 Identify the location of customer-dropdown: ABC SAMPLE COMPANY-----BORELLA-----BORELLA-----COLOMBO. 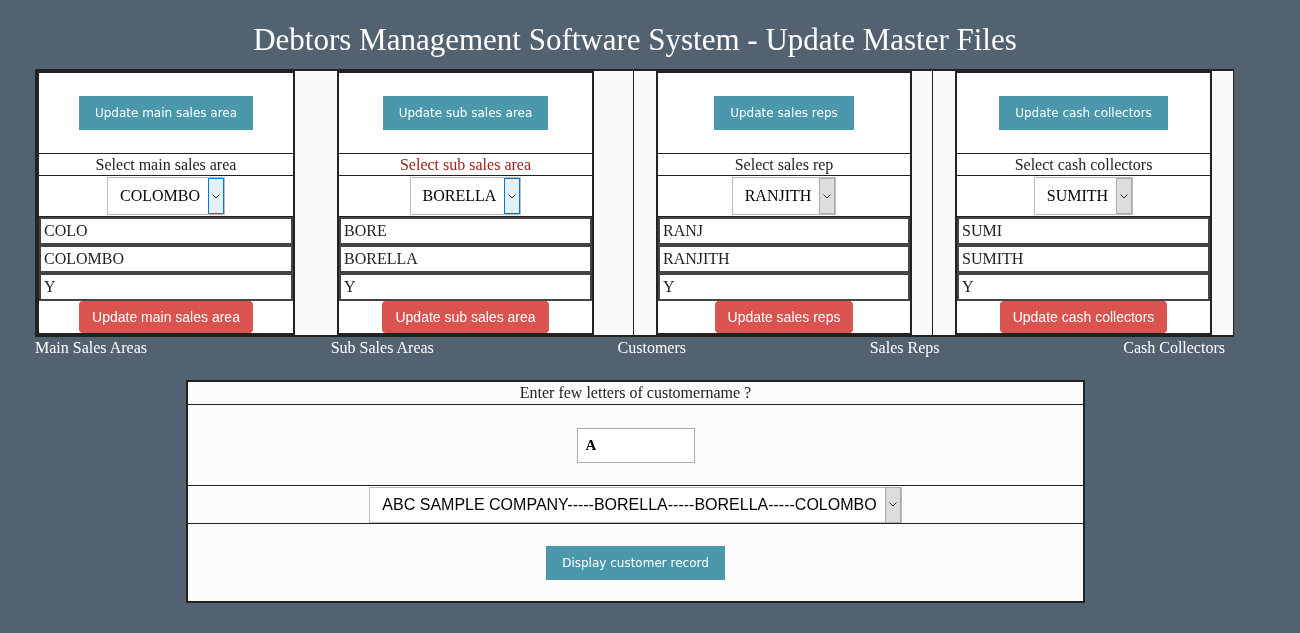
(635, 504).